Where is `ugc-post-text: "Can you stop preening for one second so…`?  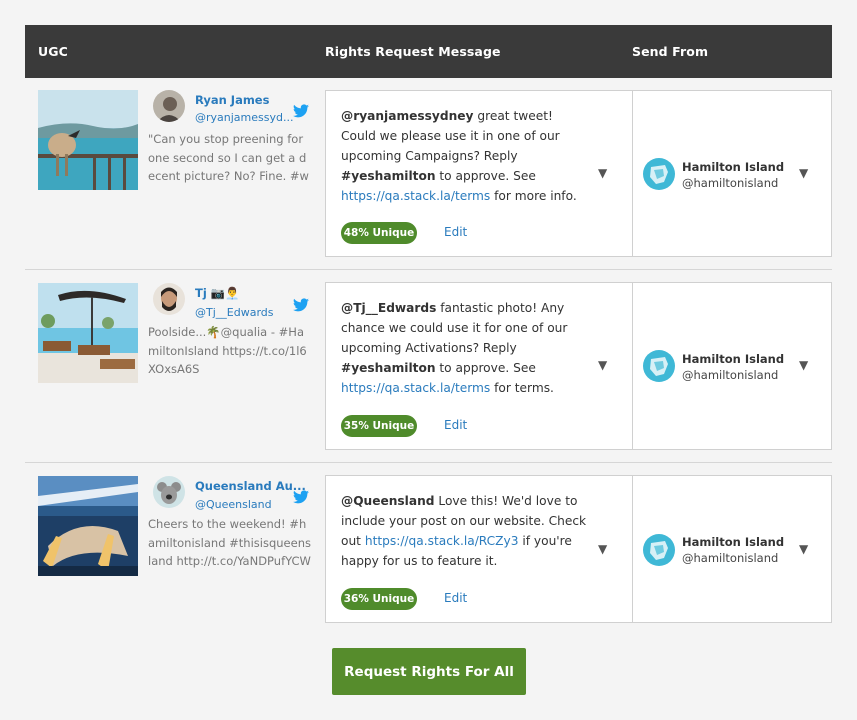 ugc-post-text: "Can you stop preening for one second so… is located at coordinates (228, 157).